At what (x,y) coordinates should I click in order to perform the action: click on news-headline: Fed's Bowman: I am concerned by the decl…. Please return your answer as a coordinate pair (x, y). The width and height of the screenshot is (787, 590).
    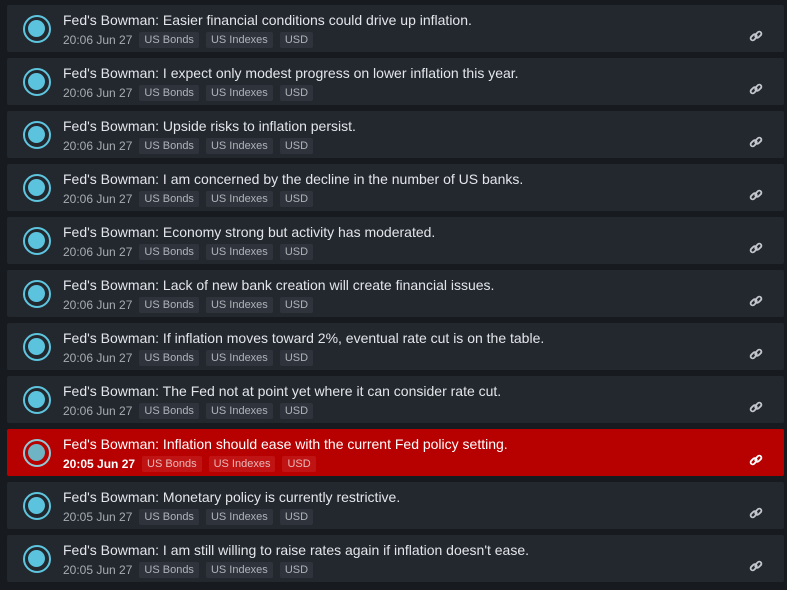
    Looking at the image, I should click on (293, 179).